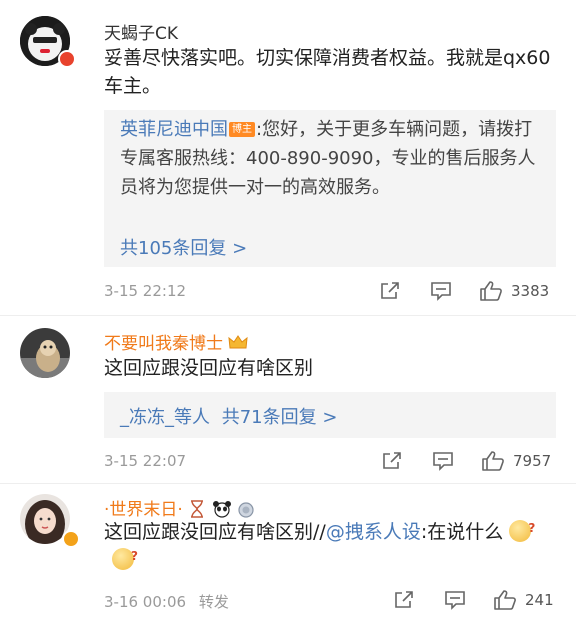  What do you see at coordinates (145, 461) in the screenshot?
I see `comment-time: 3-15 22:07` at bounding box center [145, 461].